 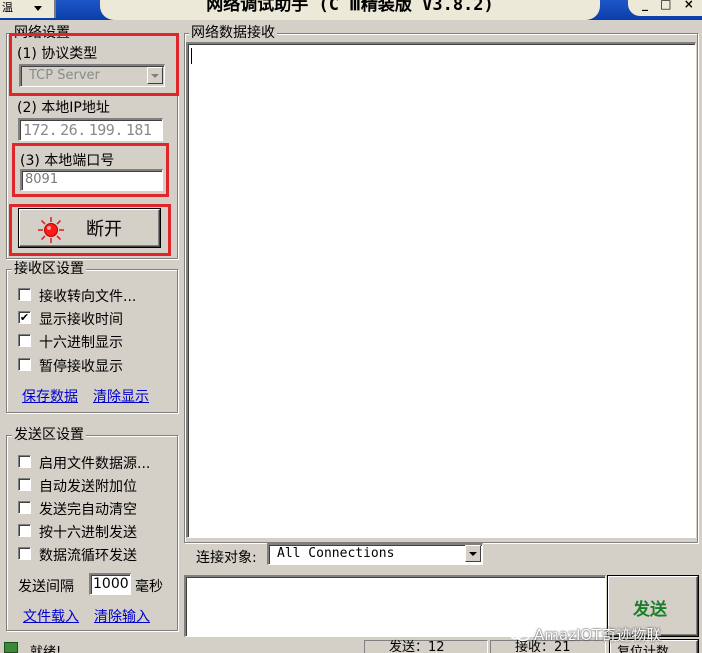 What do you see at coordinates (336, 553) in the screenshot?
I see `connection-value: All Connections` at bounding box center [336, 553].